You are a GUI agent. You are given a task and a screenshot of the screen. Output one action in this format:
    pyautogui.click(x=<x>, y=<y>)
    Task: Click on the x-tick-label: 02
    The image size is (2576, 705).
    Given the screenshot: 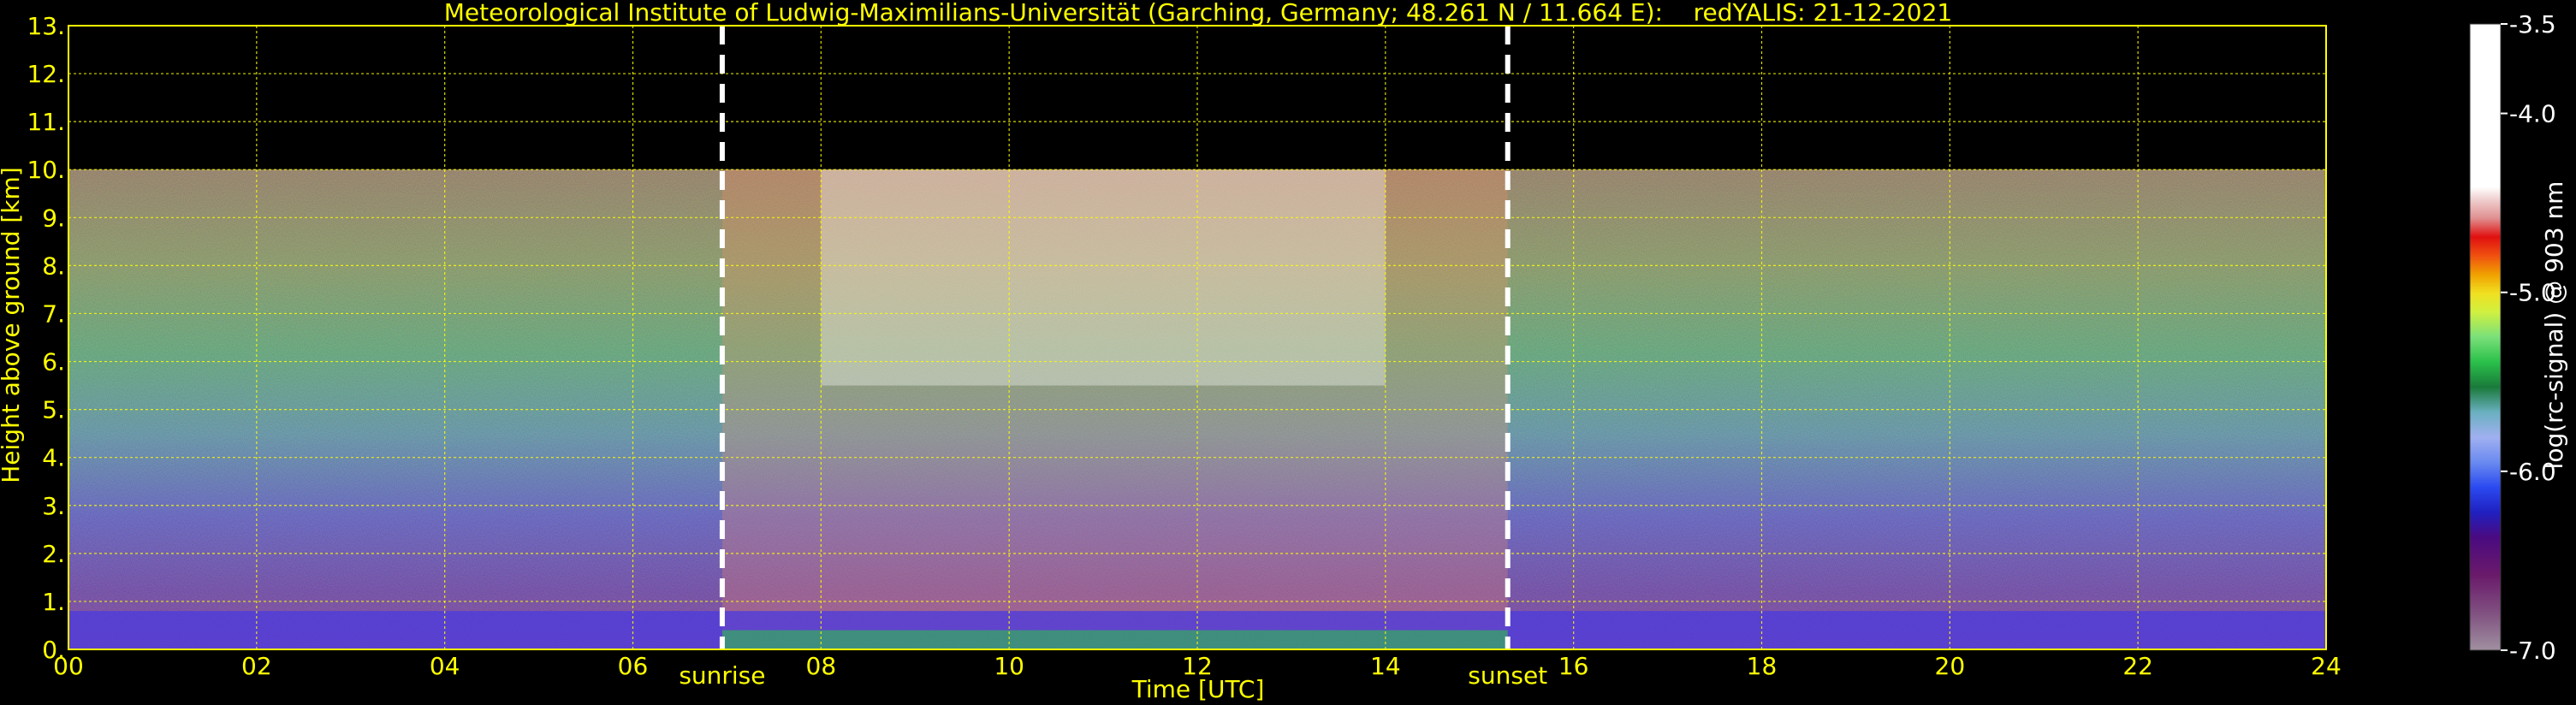 What is the action you would take?
    pyautogui.click(x=256, y=666)
    